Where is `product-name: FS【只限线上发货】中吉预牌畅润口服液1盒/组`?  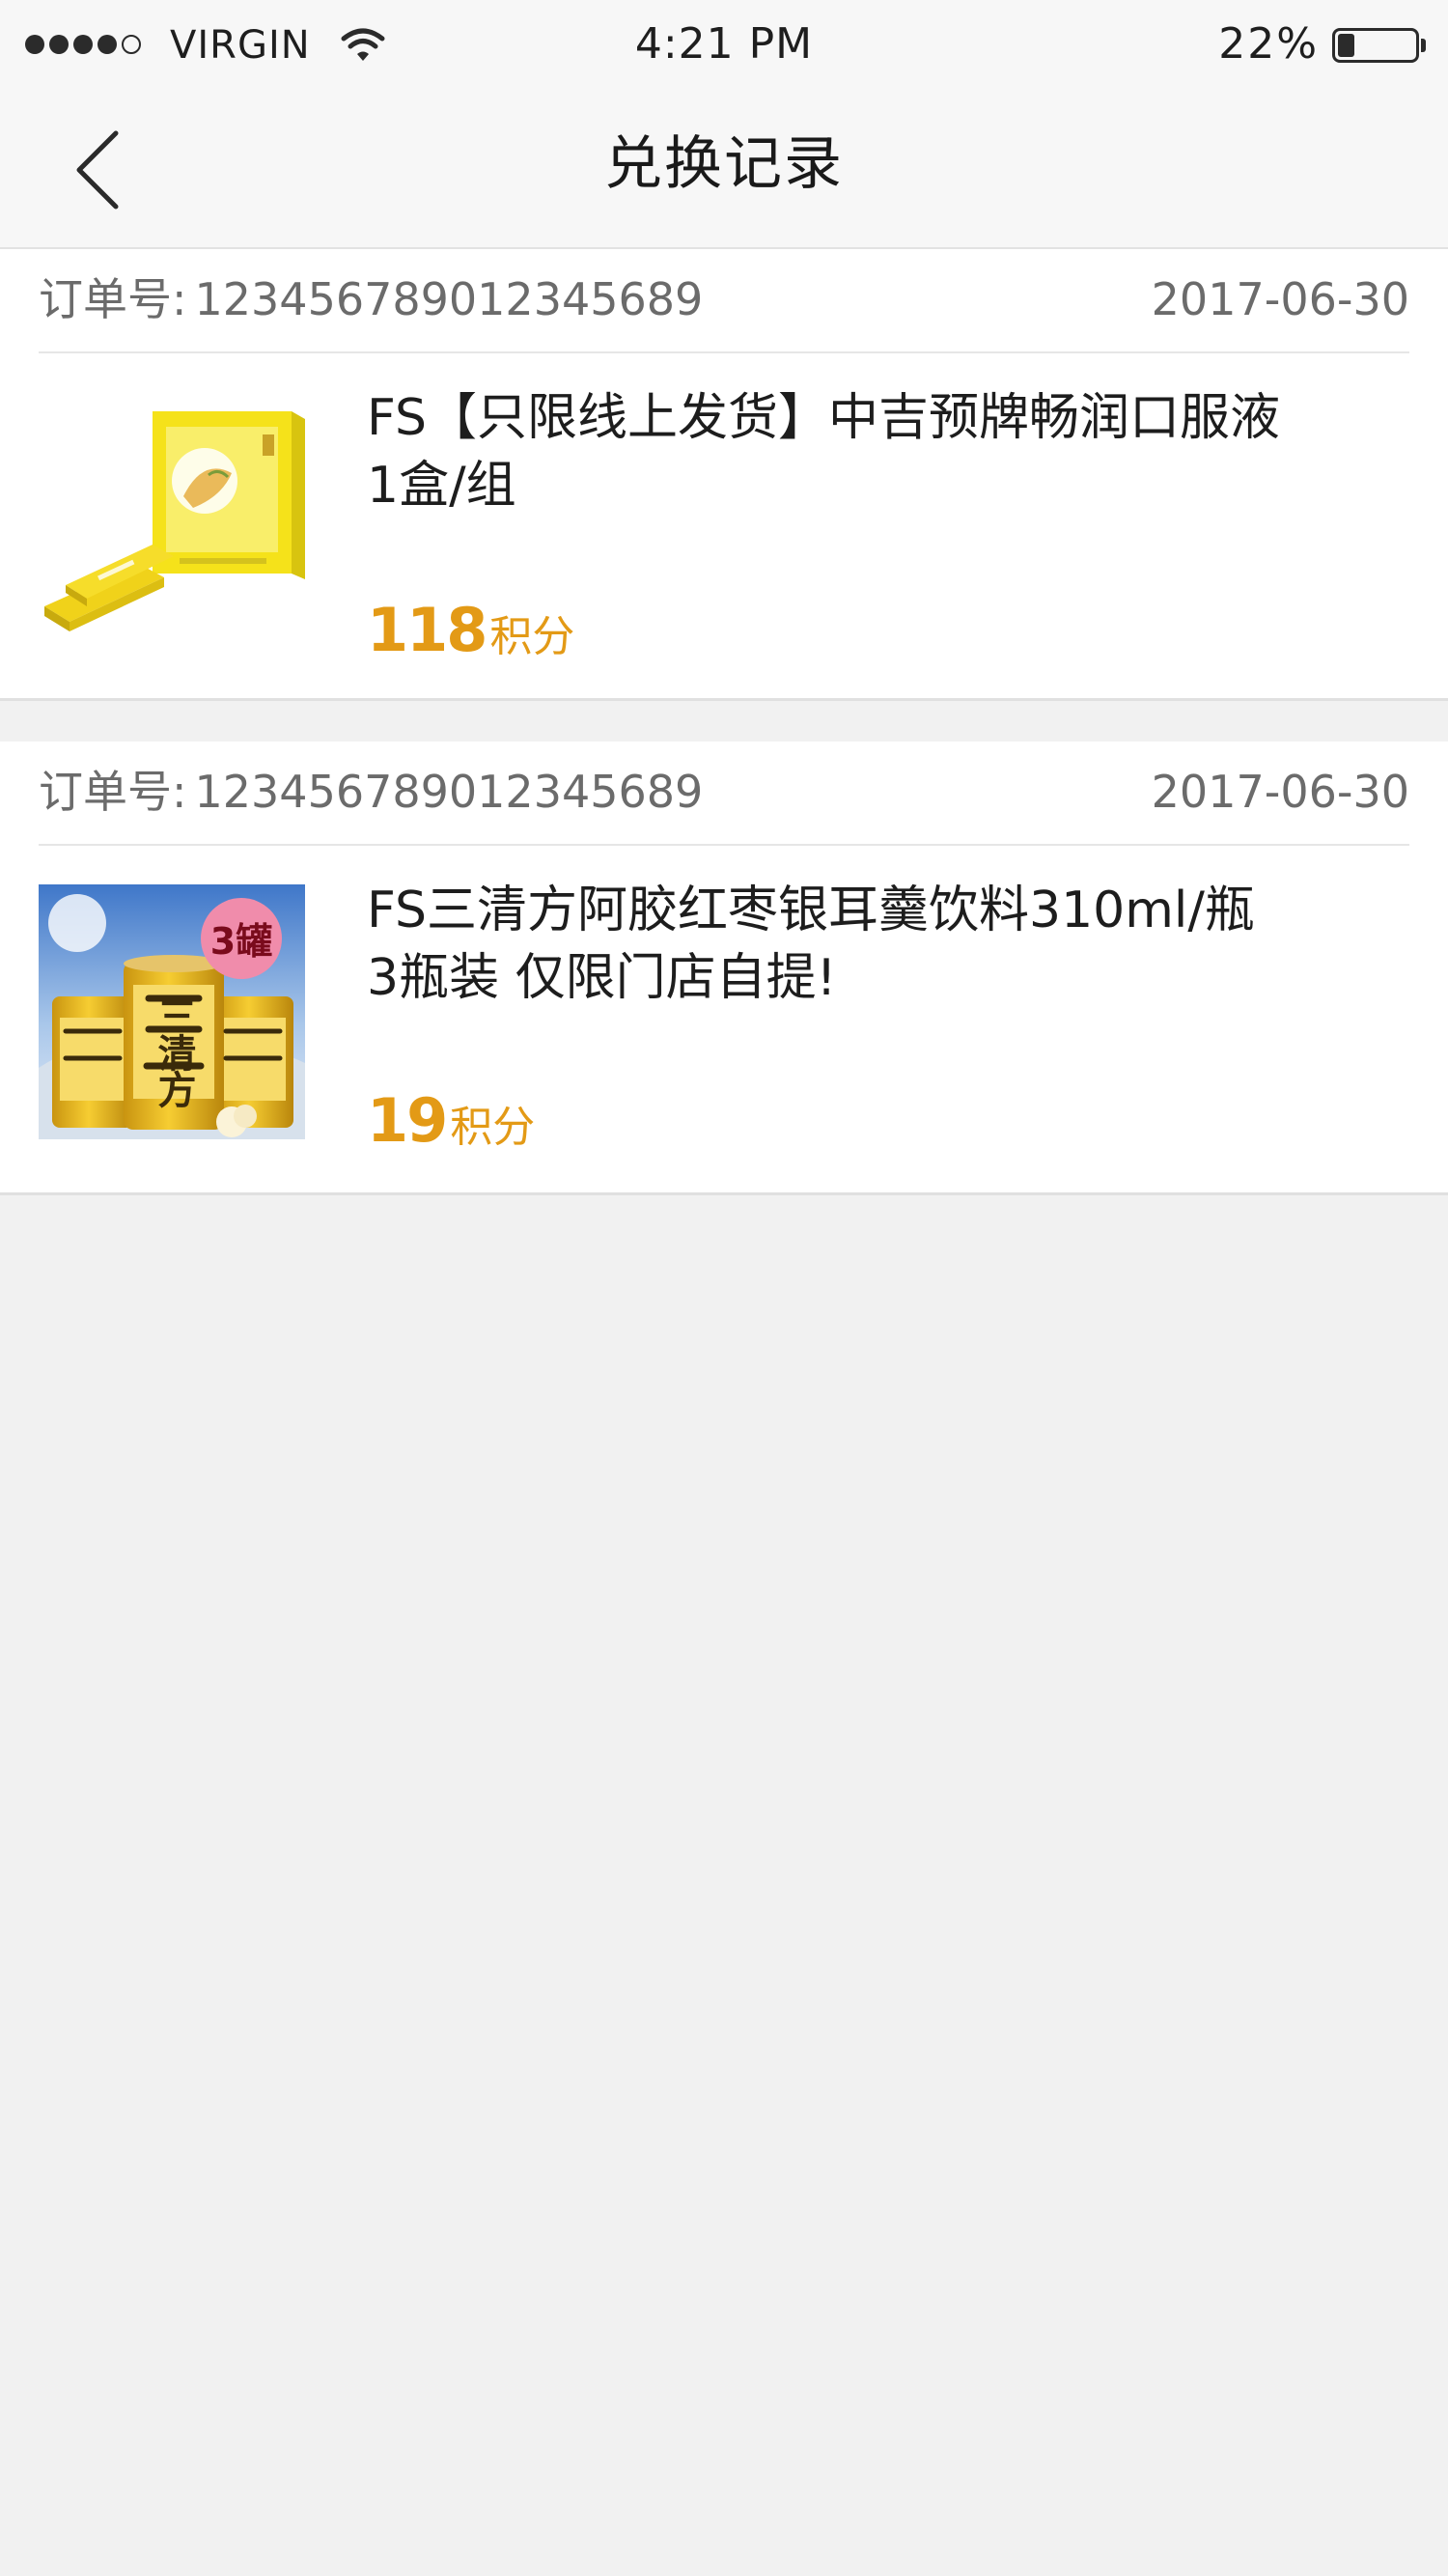
product-name: FS【只限线上发货】中吉预牌畅润口服液1盒/组 is located at coordinates (831, 452).